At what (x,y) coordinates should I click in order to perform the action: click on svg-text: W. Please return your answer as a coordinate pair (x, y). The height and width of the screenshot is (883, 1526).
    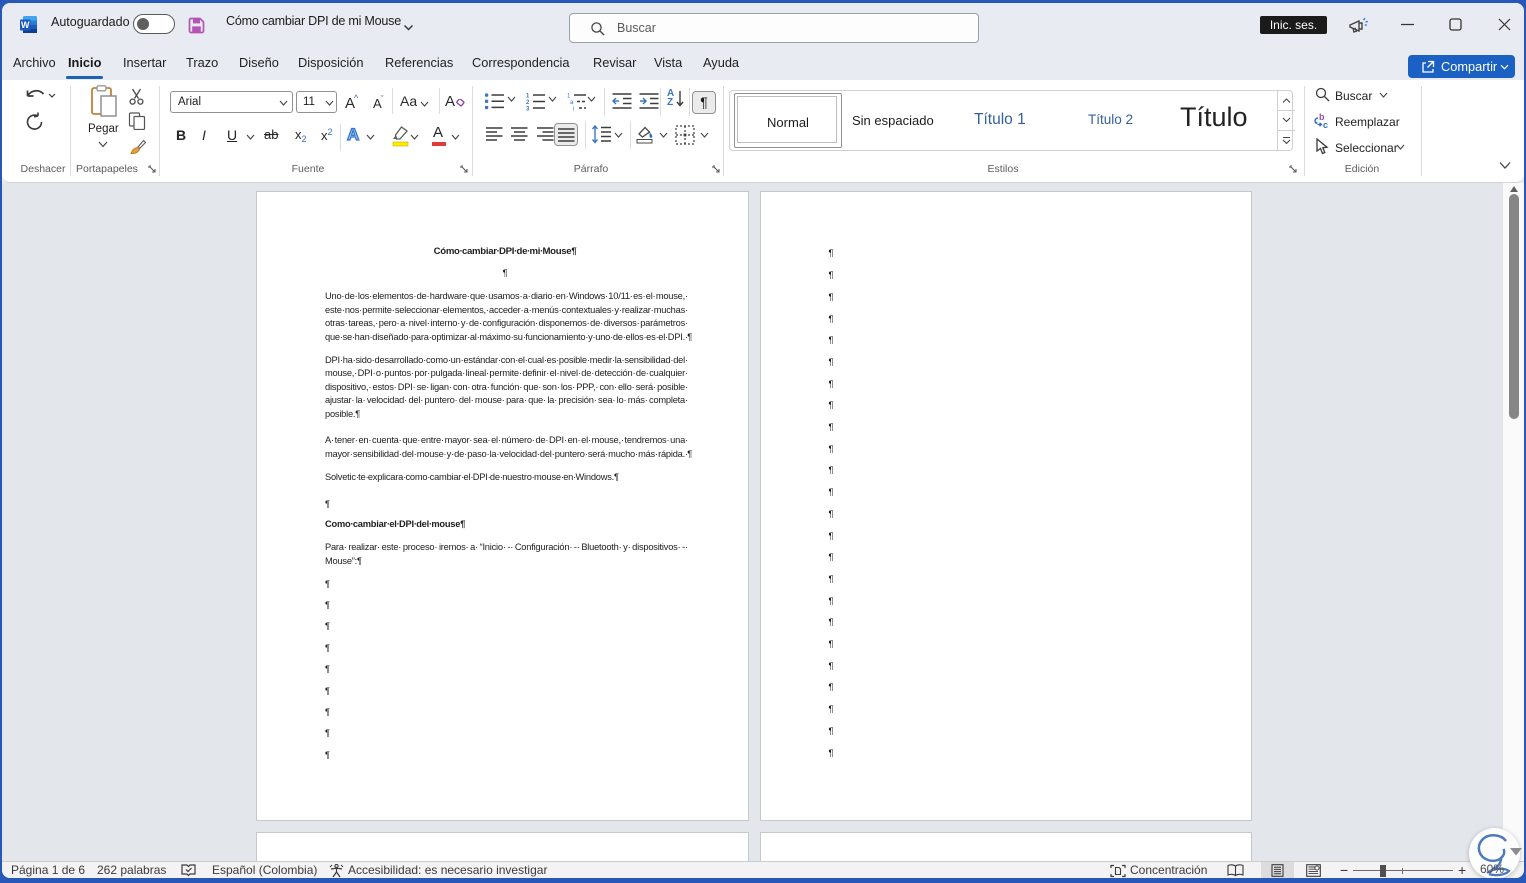
    Looking at the image, I should click on (25, 25).